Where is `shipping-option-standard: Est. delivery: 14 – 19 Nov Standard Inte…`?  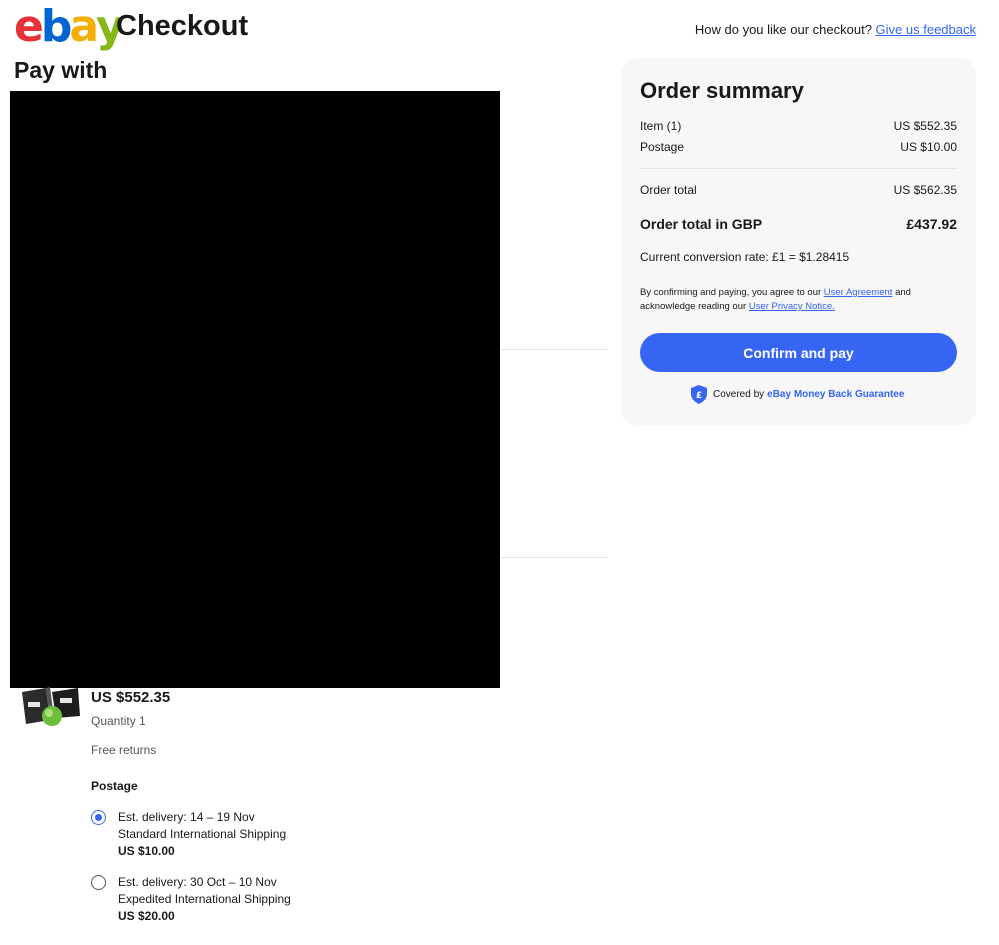
shipping-option-standard: Est. delivery: 14 – 19 Nov Standard Inte… is located at coordinates (188, 834).